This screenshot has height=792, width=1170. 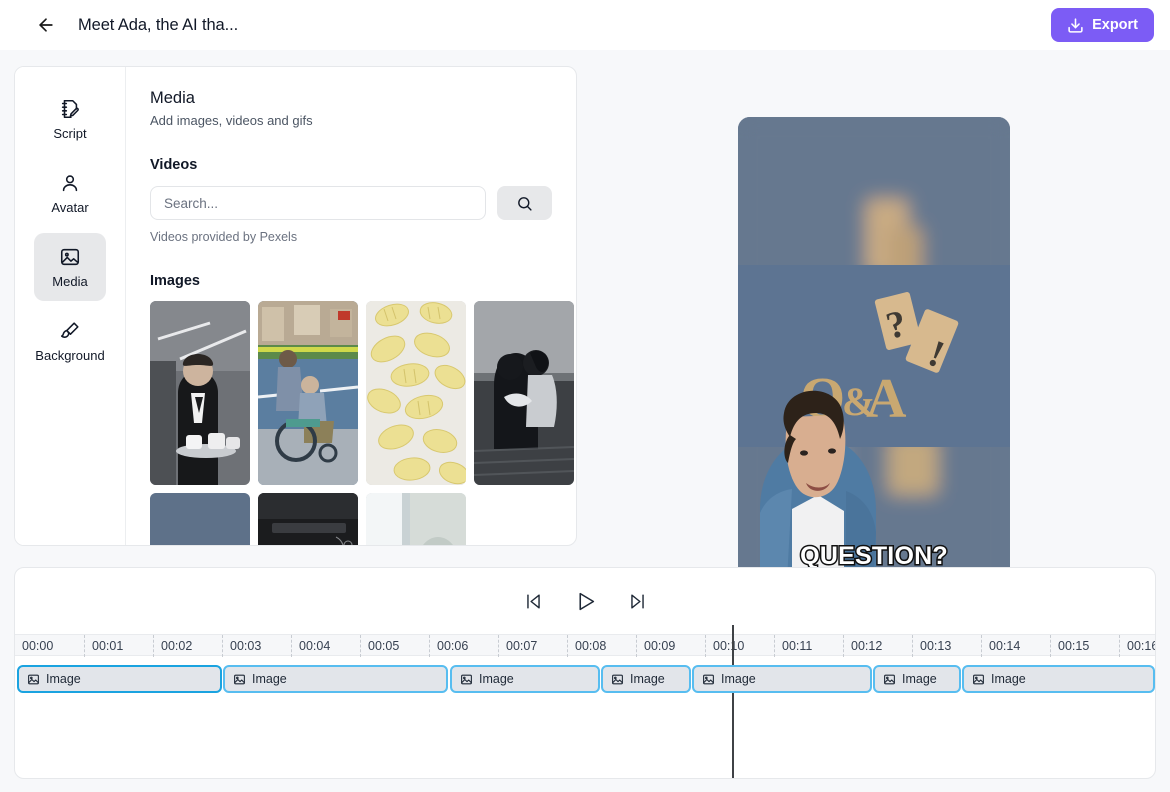 What do you see at coordinates (70, 182) in the screenshot?
I see `person-icon` at bounding box center [70, 182].